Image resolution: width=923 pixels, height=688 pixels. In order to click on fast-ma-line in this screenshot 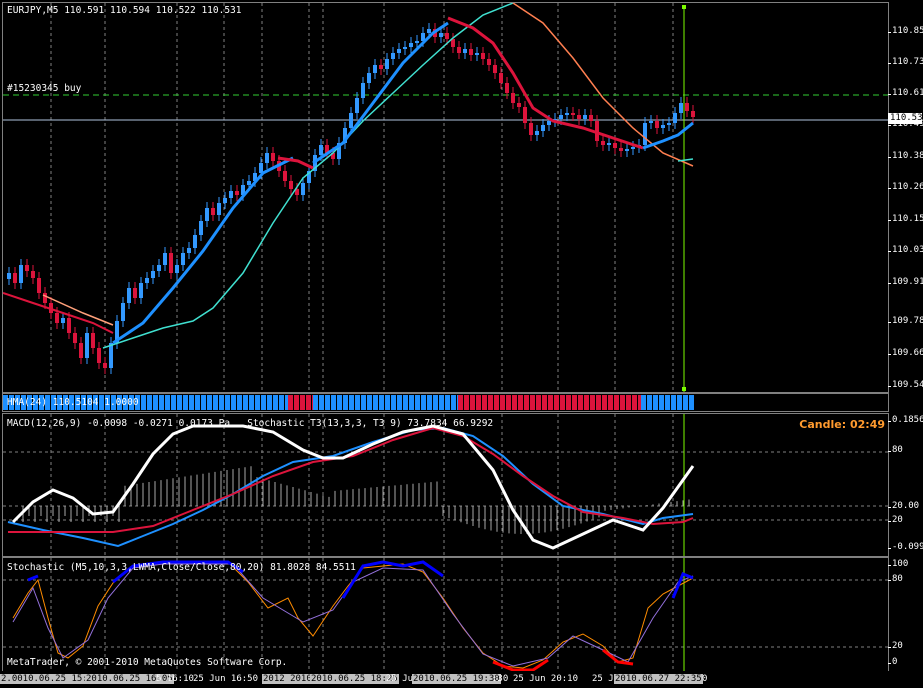, I will do `click(380, 93)`.